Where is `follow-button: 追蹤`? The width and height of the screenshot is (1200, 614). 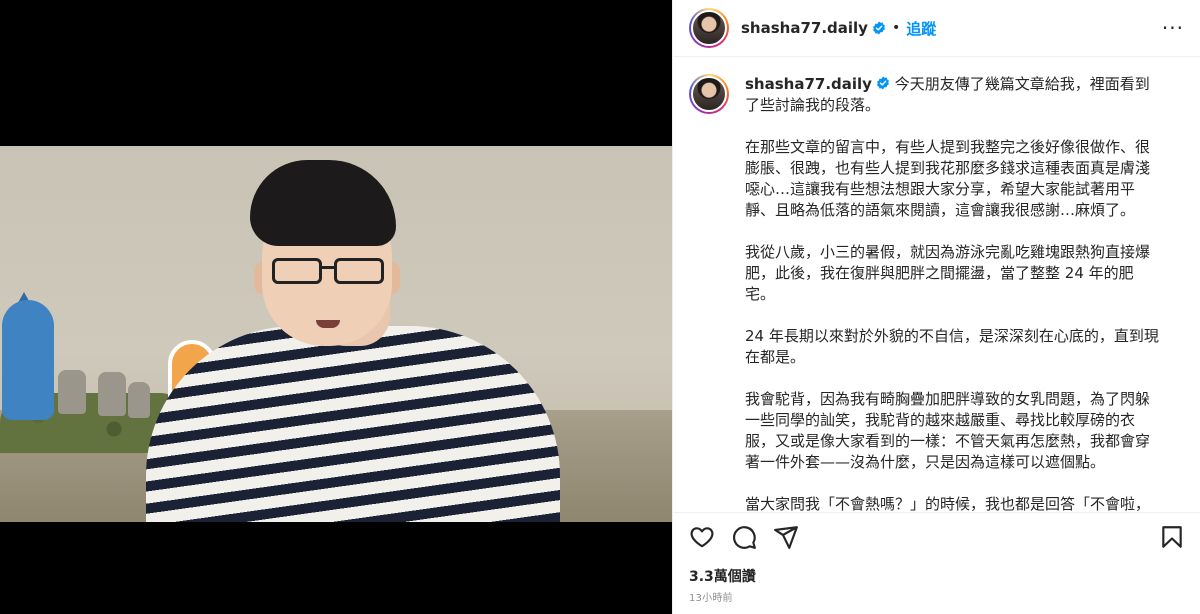 follow-button: 追蹤 is located at coordinates (921, 28).